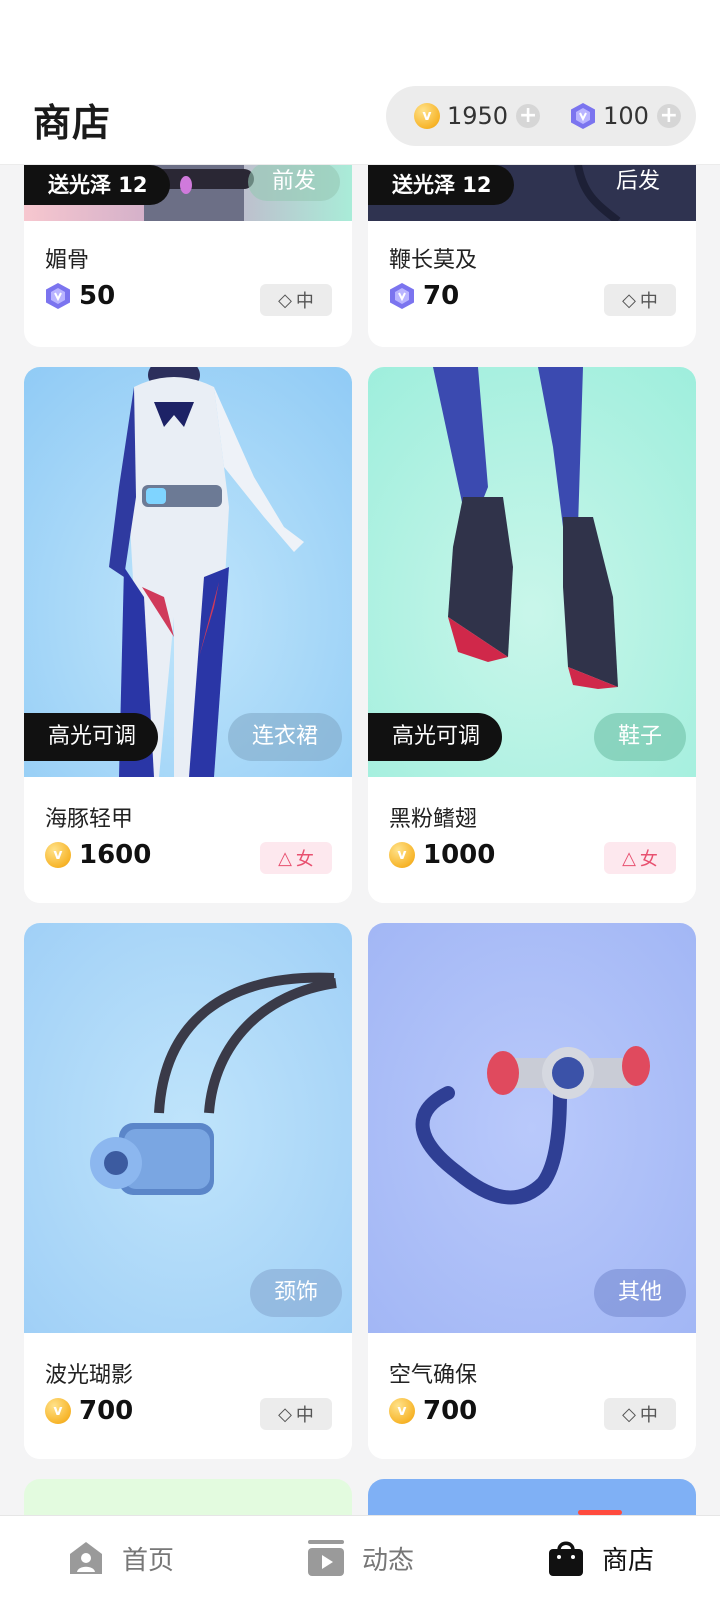 The width and height of the screenshot is (720, 1600). I want to click on price-value: 1600, so click(115, 855).